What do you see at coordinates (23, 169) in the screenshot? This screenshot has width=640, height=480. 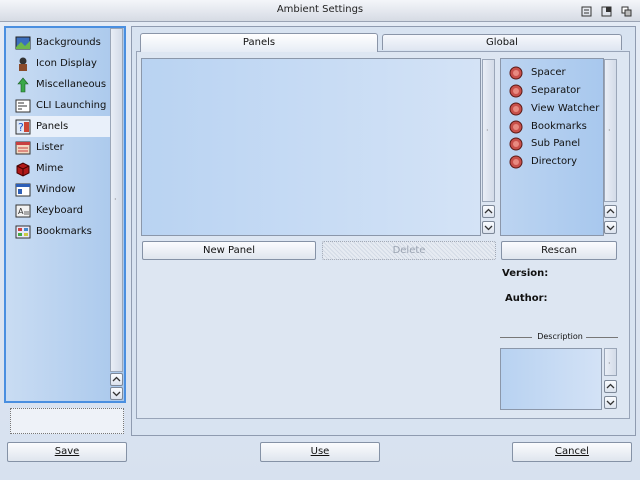 I see `mime-icon` at bounding box center [23, 169].